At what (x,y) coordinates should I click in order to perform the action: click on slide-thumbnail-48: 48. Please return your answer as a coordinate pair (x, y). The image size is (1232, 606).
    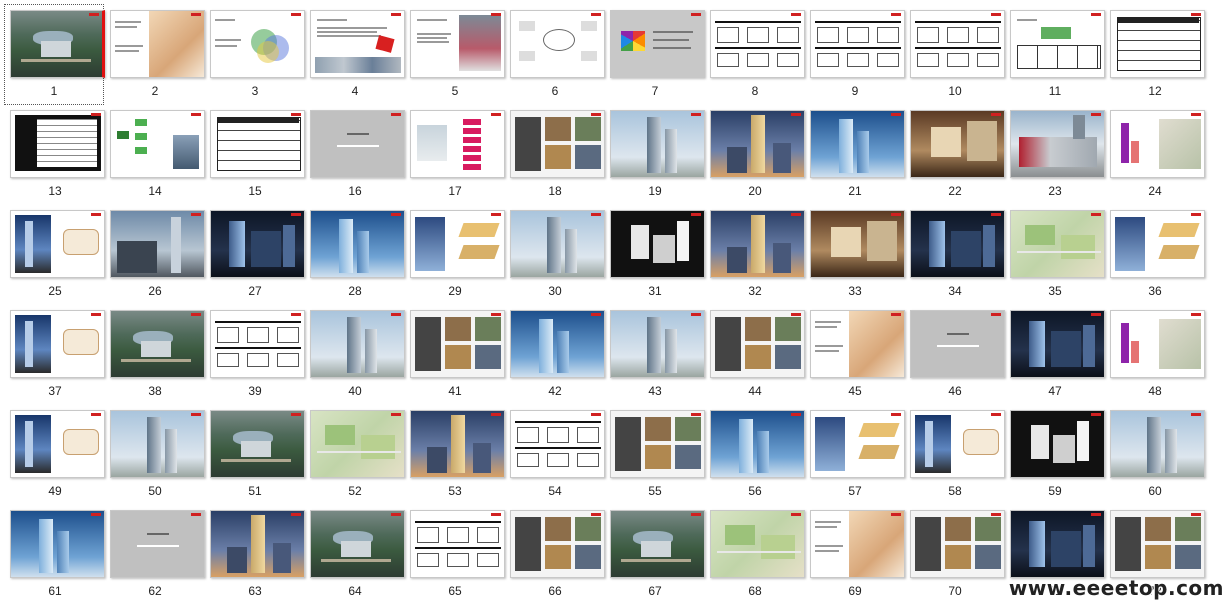
    Looking at the image, I should click on (1155, 355).